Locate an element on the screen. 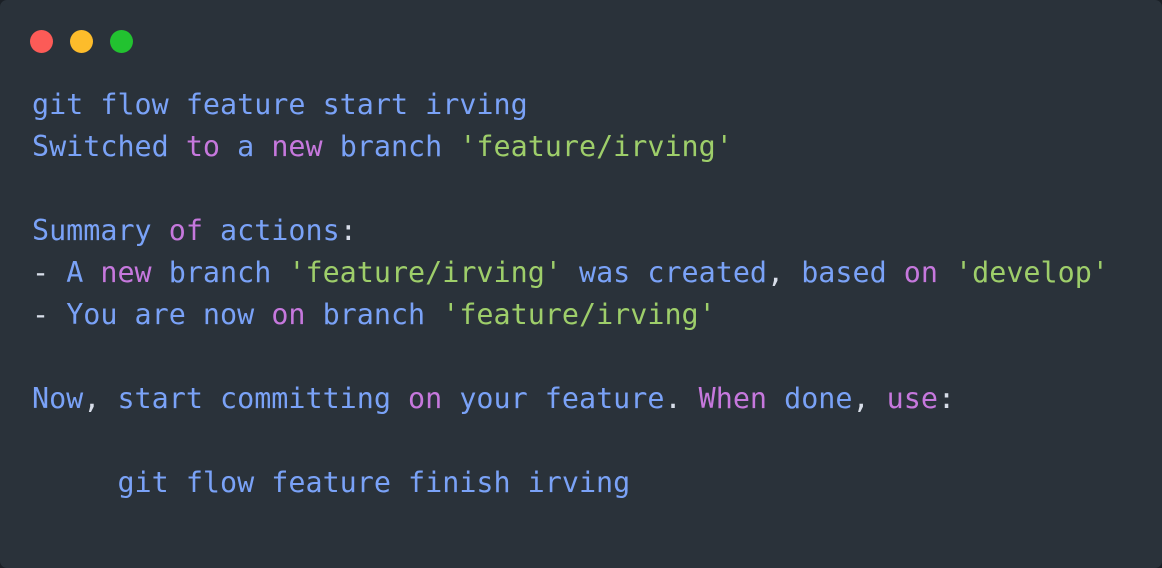 This screenshot has width=1162, height=568. close-button is located at coordinates (41, 41).